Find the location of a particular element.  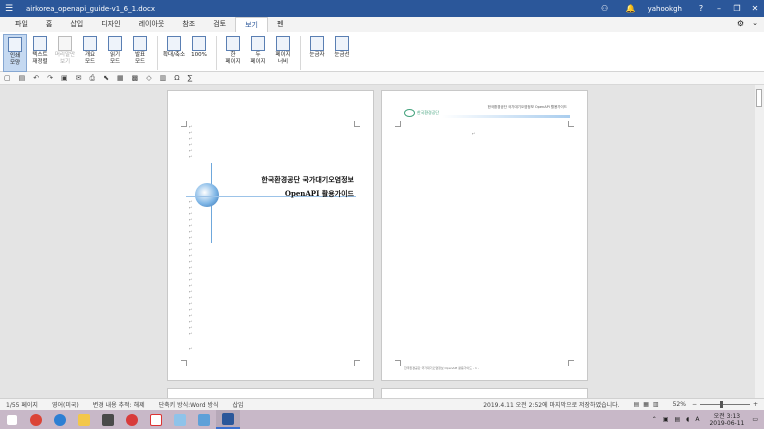

zoom-out-icon: − is located at coordinates (694, 404).